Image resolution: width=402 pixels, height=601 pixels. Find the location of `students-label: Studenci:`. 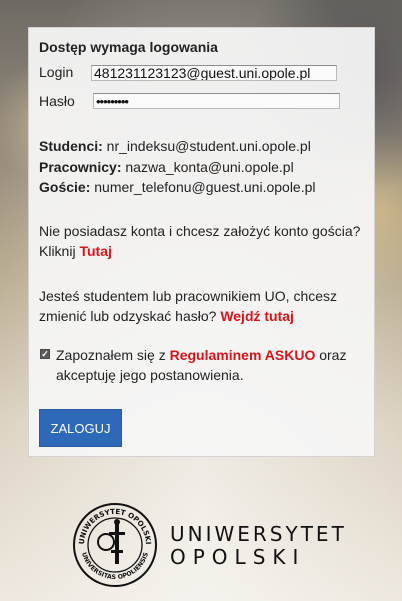

students-label: Studenci: is located at coordinates (71, 146).